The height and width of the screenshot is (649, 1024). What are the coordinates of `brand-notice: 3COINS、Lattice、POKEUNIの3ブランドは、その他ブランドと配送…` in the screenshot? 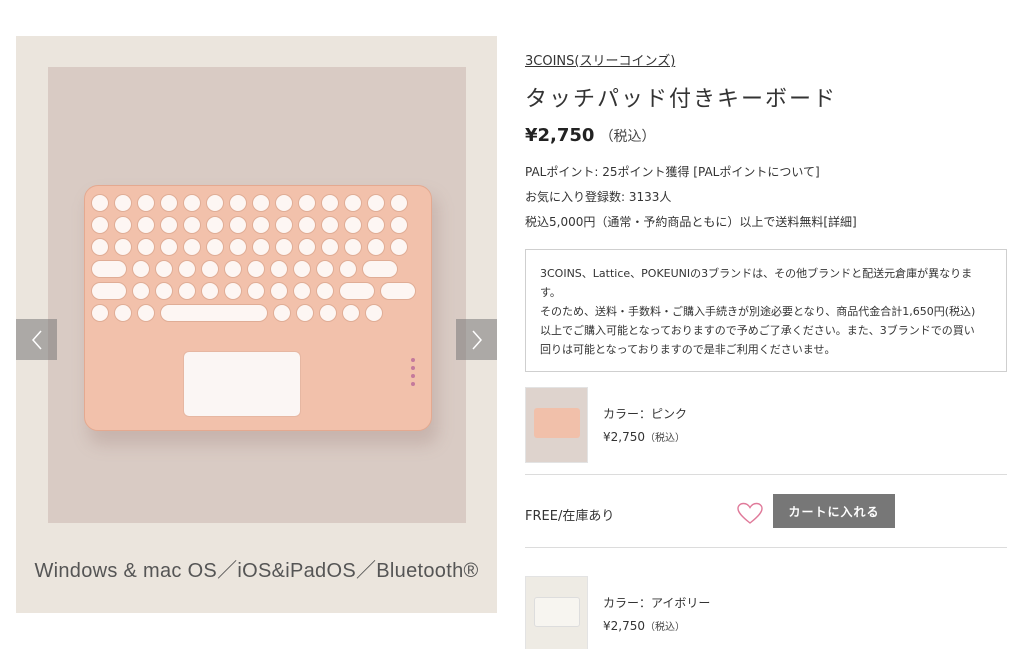 It's located at (766, 310).